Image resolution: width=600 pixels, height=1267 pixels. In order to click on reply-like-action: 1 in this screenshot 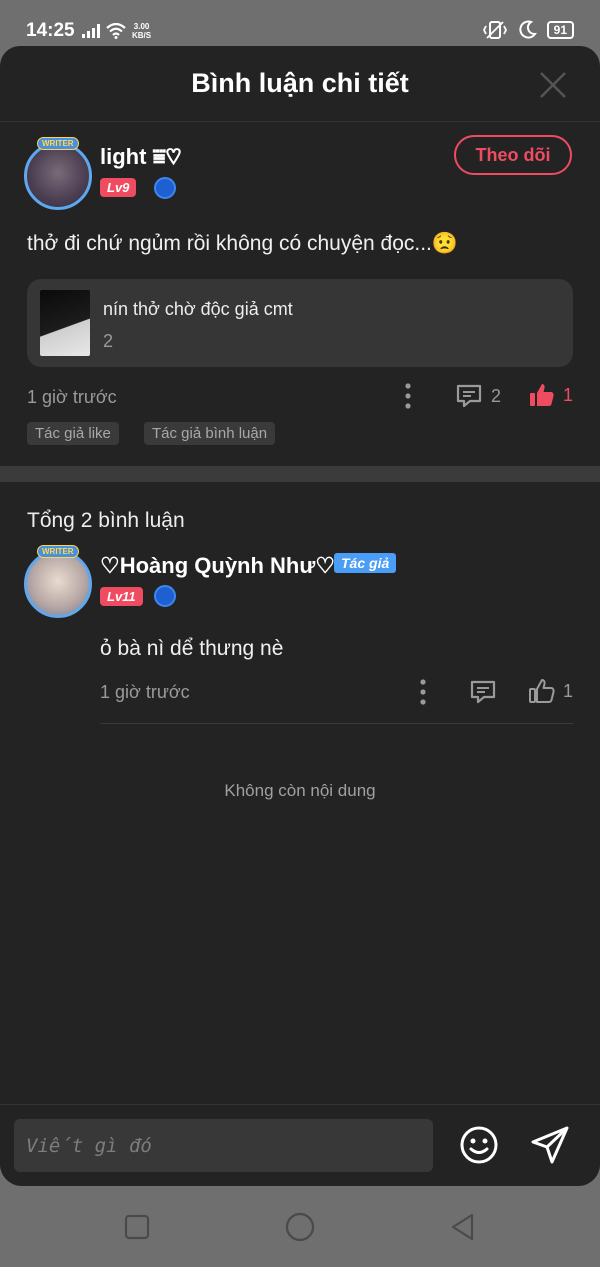, I will do `click(551, 691)`.